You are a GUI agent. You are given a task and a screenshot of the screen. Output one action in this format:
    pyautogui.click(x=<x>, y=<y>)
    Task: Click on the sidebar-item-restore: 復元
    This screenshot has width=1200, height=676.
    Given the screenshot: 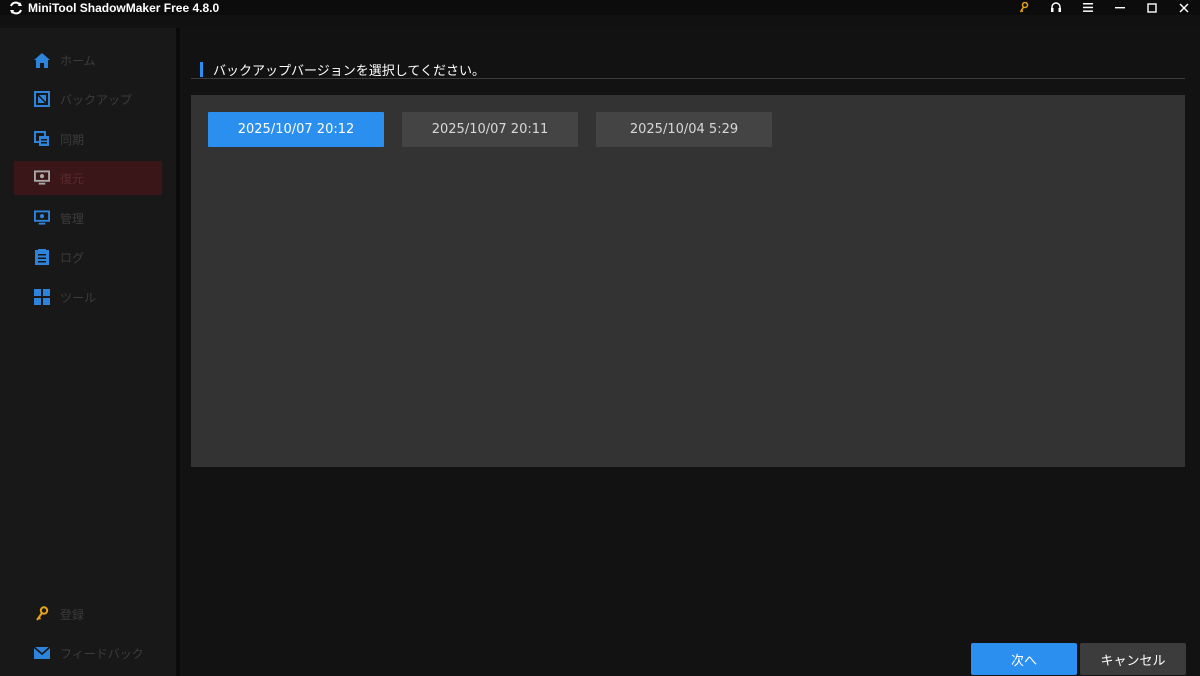 What is the action you would take?
    pyautogui.click(x=88, y=178)
    